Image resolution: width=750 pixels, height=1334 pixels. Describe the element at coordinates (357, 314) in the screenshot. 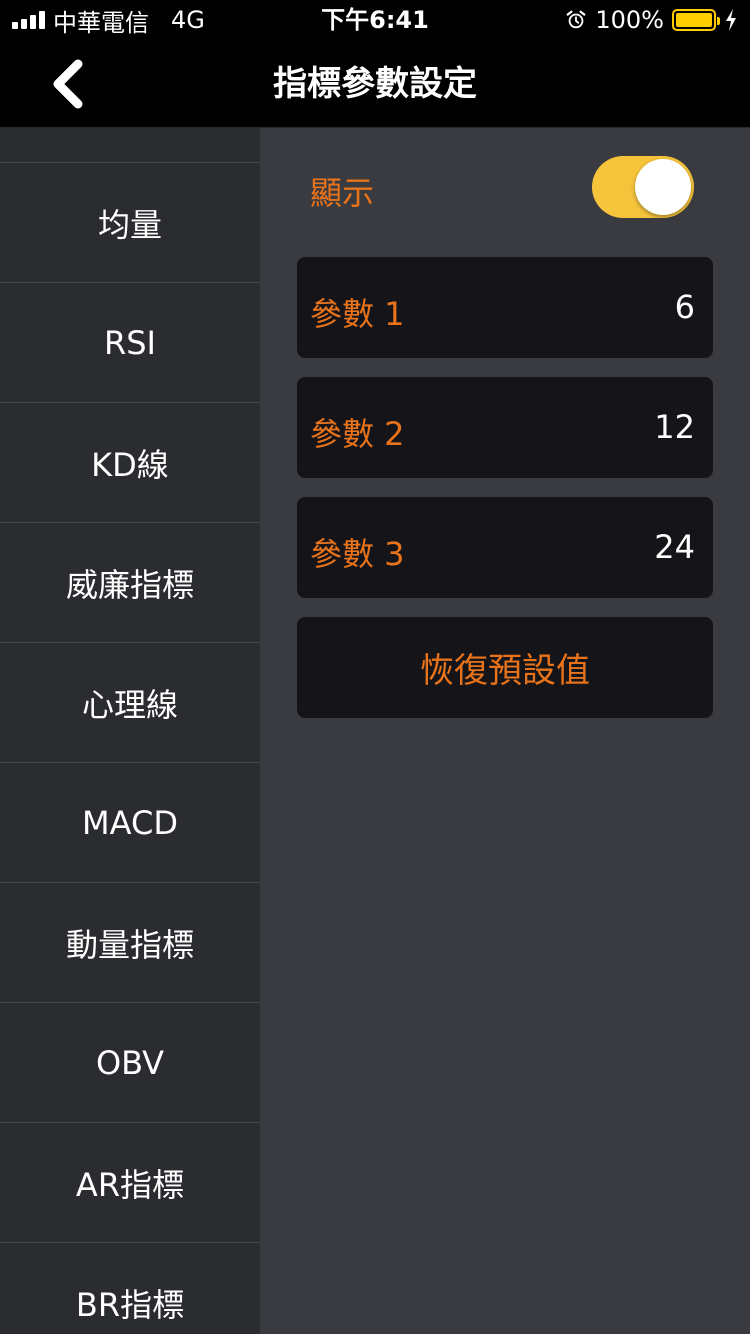

I see `param-label: 參數 1` at that location.